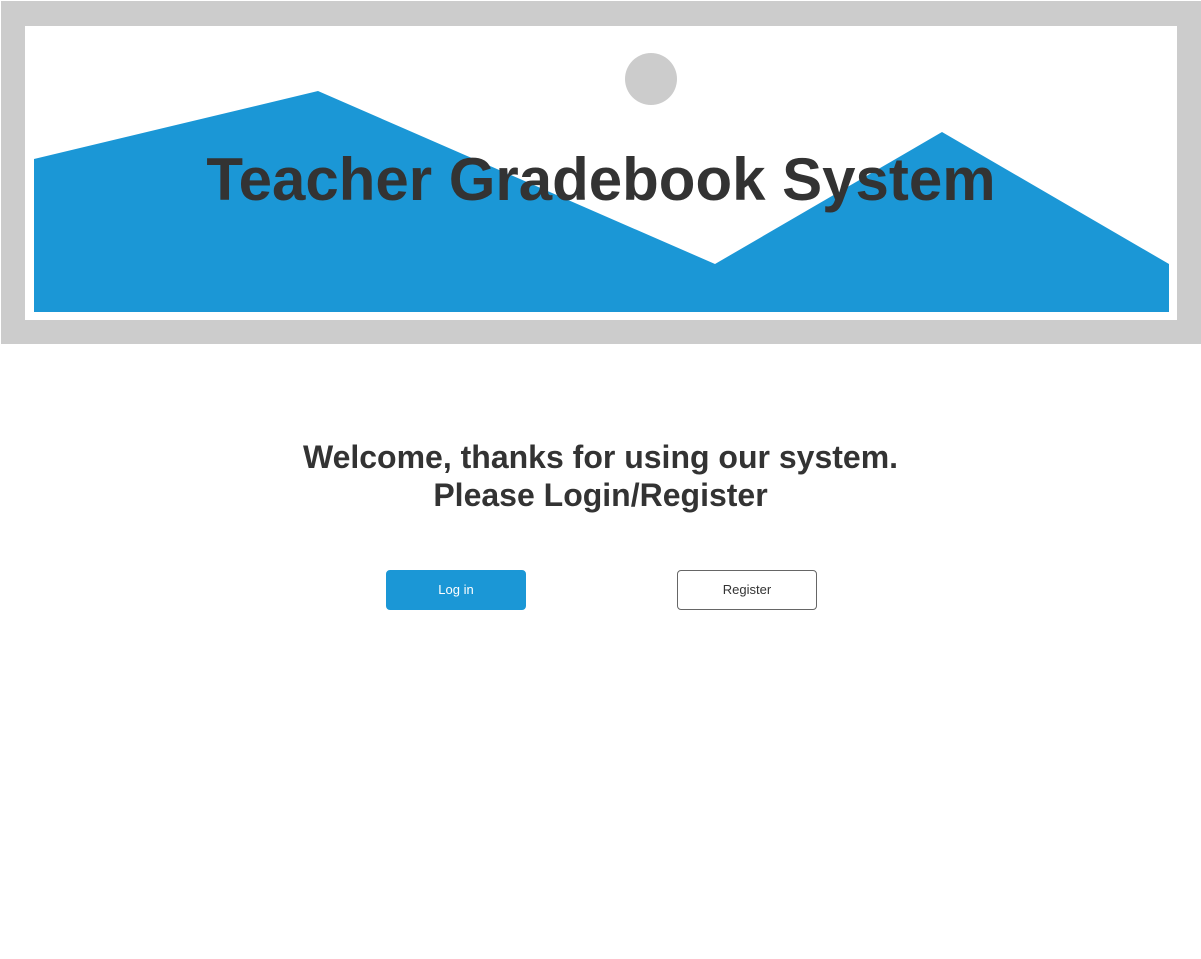 The height and width of the screenshot is (959, 1201). I want to click on welcome-line-2: Please Login/Register, so click(600, 495).